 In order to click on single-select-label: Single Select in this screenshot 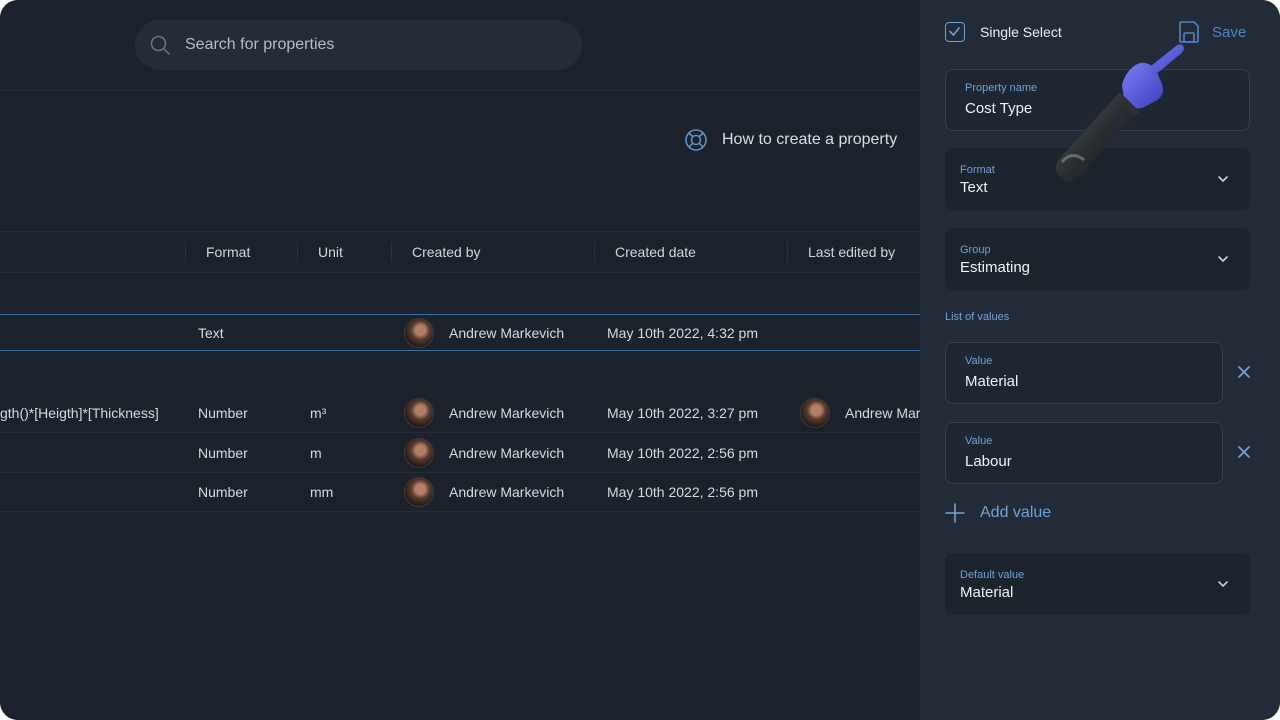, I will do `click(1021, 32)`.